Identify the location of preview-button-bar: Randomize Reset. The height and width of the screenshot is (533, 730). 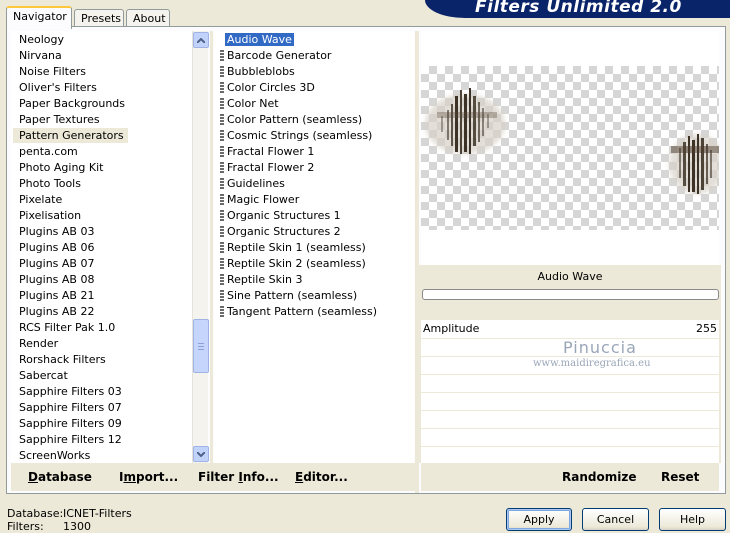
(570, 477).